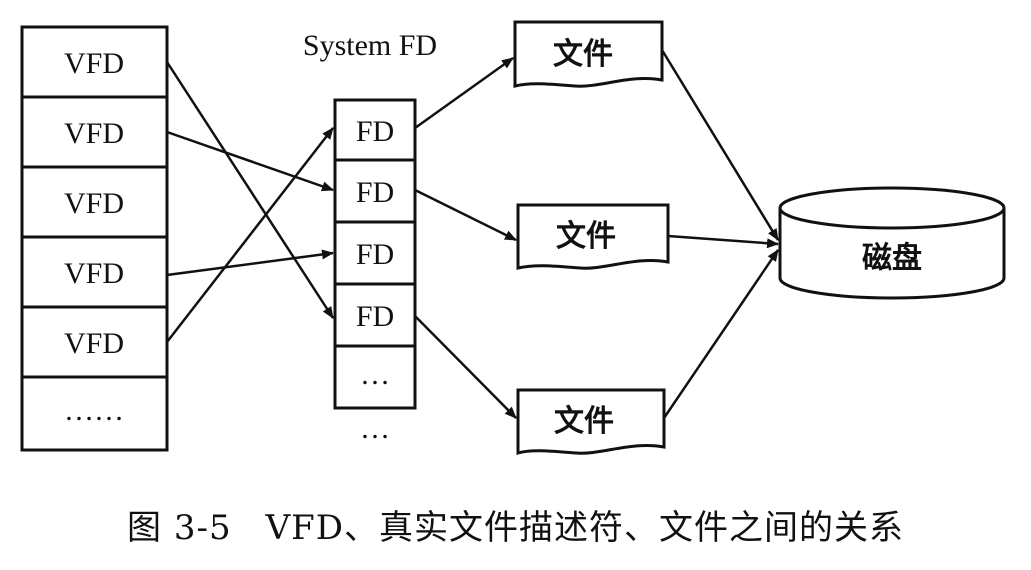  I want to click on vfd-fd-arrows, so click(250, 202).